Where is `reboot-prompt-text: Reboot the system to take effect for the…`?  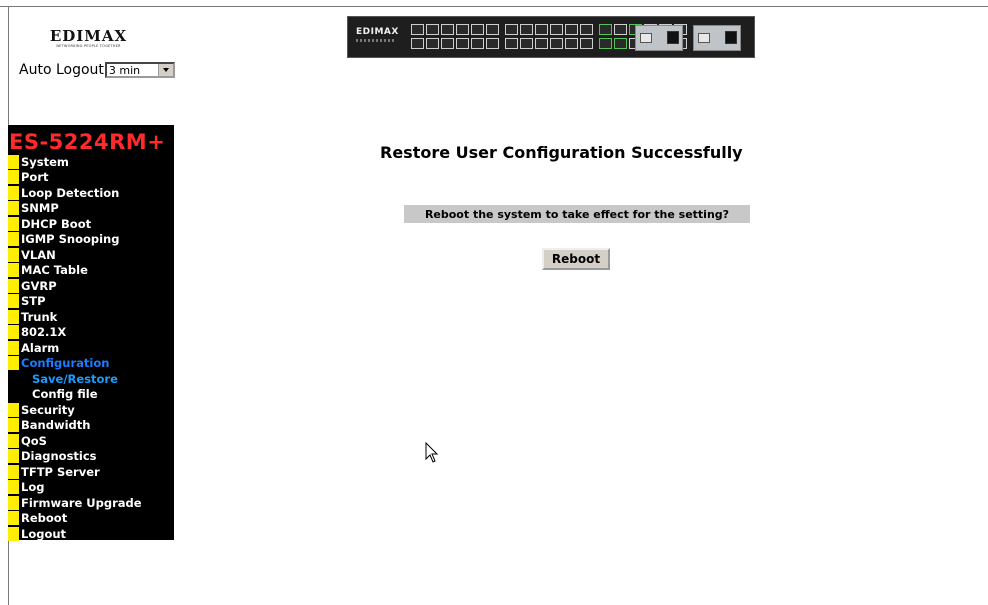
reboot-prompt-text: Reboot the system to take effect for the… is located at coordinates (577, 214).